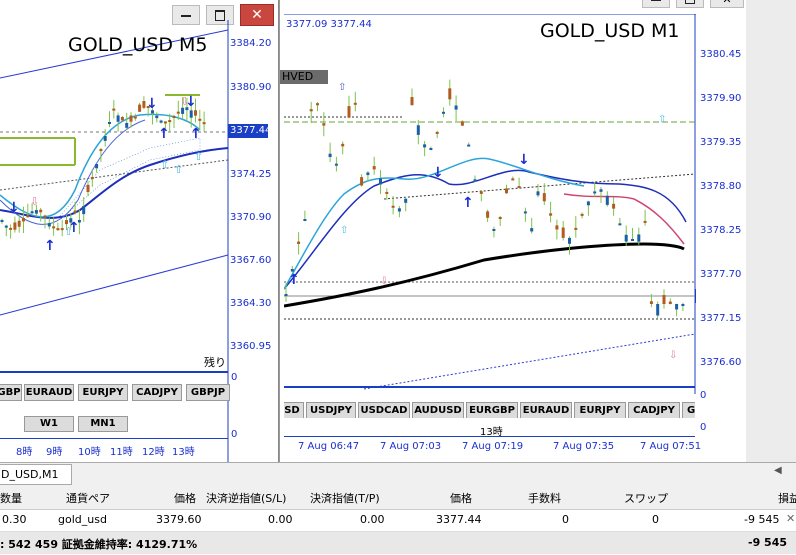  I want to click on chart-tab: D_USD,M1, so click(36, 474).